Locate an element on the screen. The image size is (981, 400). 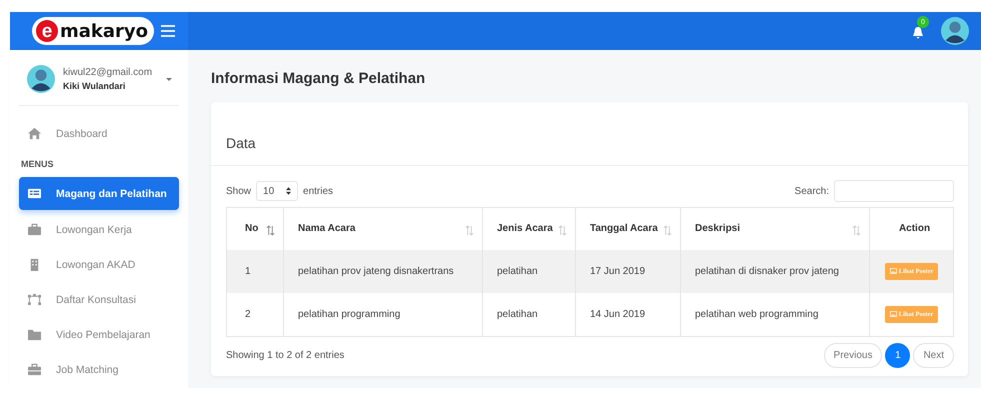
toolbox-icon is located at coordinates (34, 369).